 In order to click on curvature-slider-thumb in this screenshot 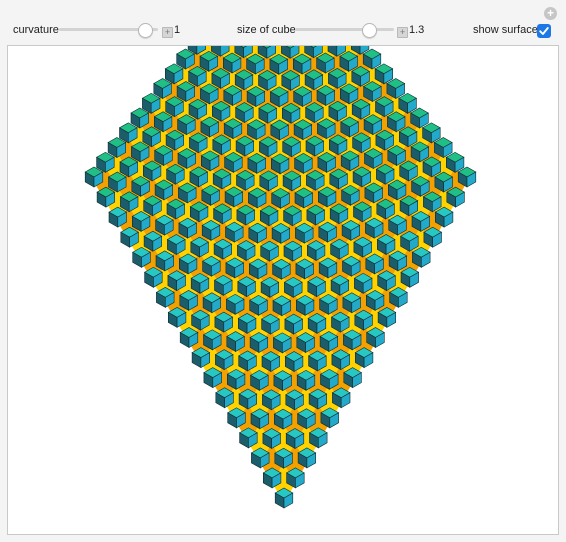, I will do `click(145, 30)`.